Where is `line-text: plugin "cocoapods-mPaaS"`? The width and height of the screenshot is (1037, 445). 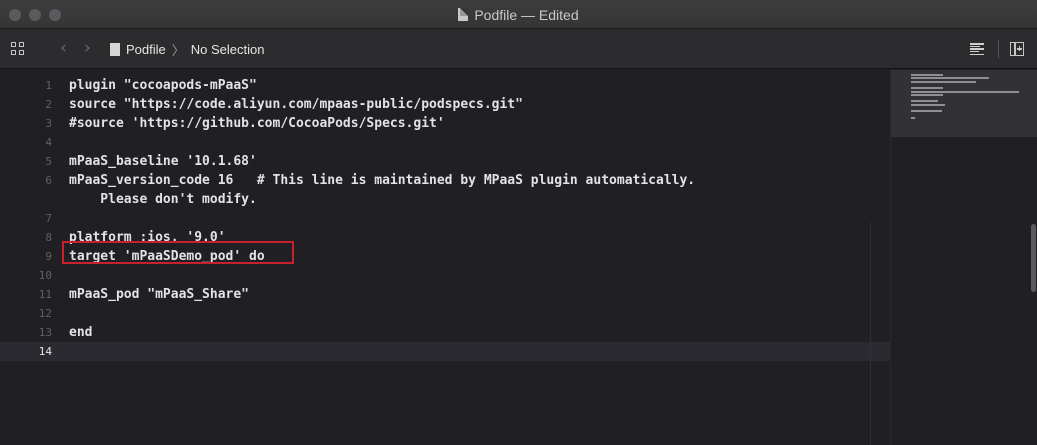
line-text: plugin "cocoapods-mPaaS" is located at coordinates (163, 85).